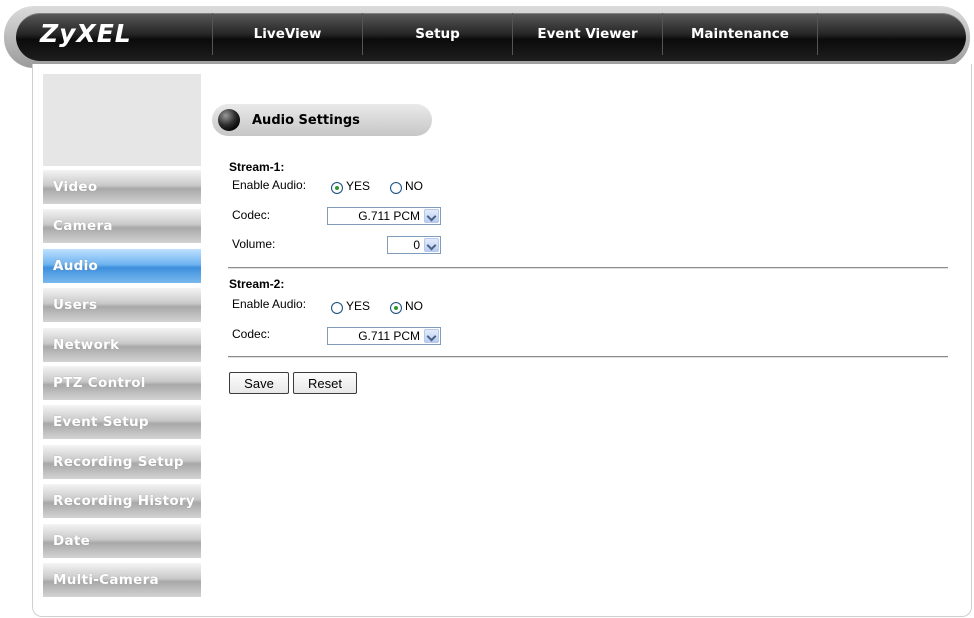 Image resolution: width=974 pixels, height=618 pixels. Describe the element at coordinates (269, 185) in the screenshot. I see `stream1-enable-audio-label: Enable Audio:` at that location.